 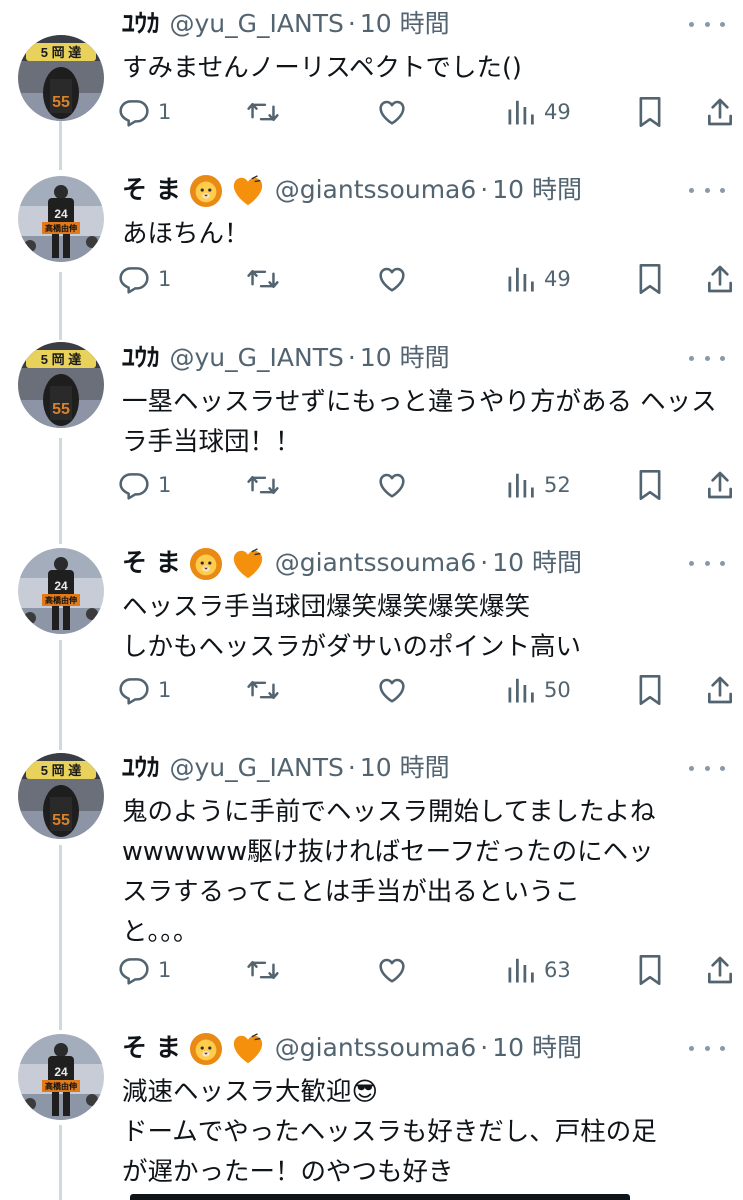 What do you see at coordinates (538, 970) in the screenshot?
I see `views-button: 63` at bounding box center [538, 970].